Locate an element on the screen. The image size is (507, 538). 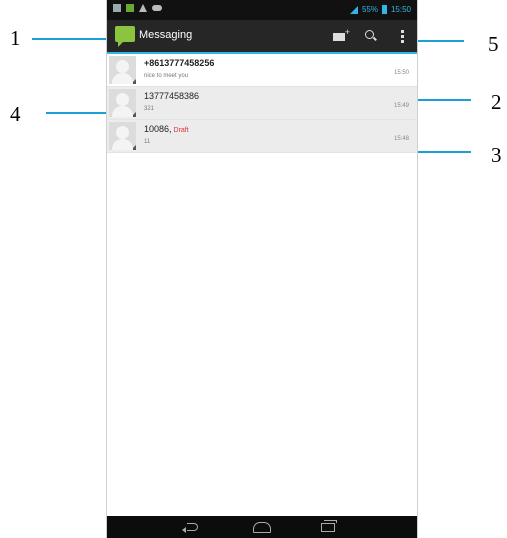
callout-5: 5 is located at coordinates (493, 44).